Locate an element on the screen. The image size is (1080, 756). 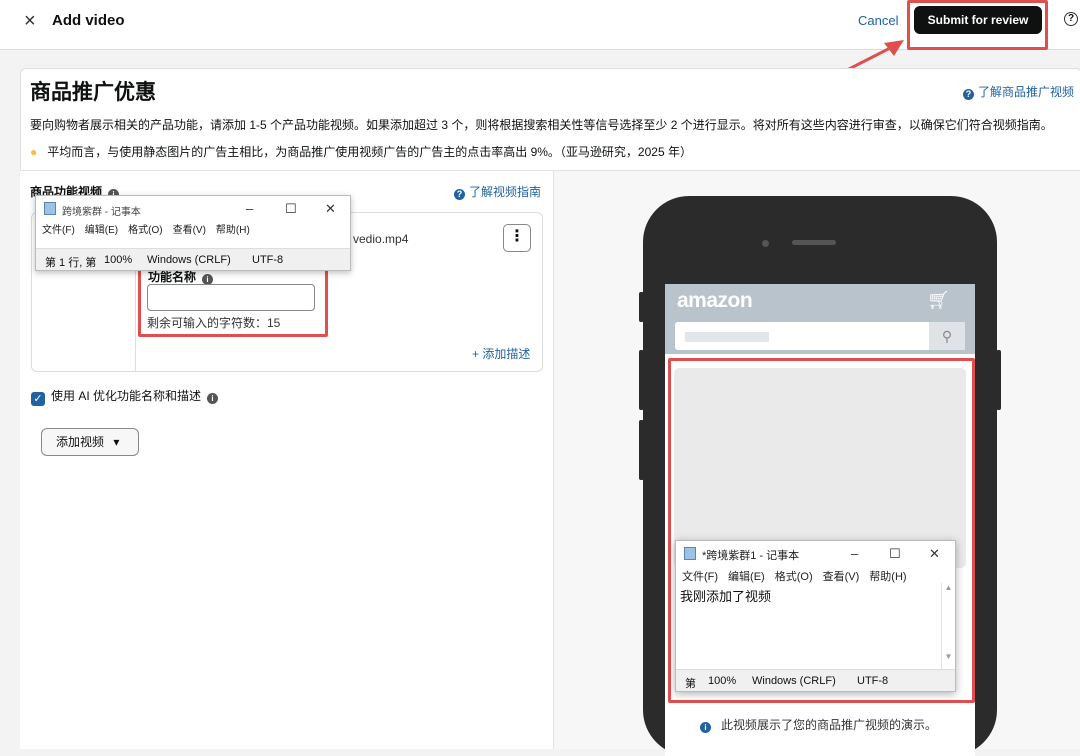
search-placeholder is located at coordinates (727, 337).